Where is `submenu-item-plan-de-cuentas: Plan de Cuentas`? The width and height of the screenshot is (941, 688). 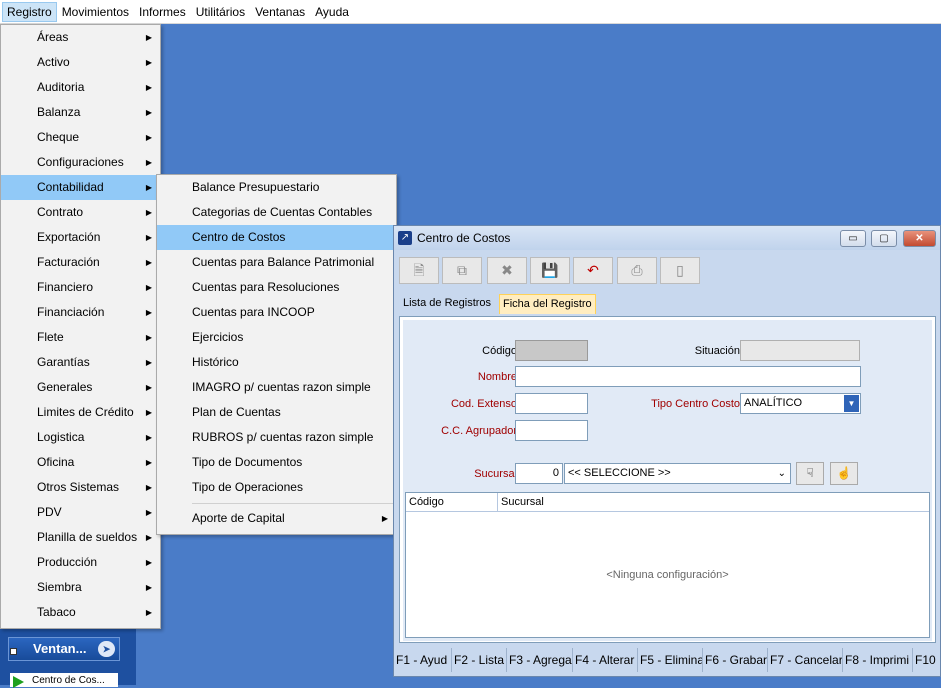 submenu-item-plan-de-cuentas: Plan de Cuentas is located at coordinates (276, 412).